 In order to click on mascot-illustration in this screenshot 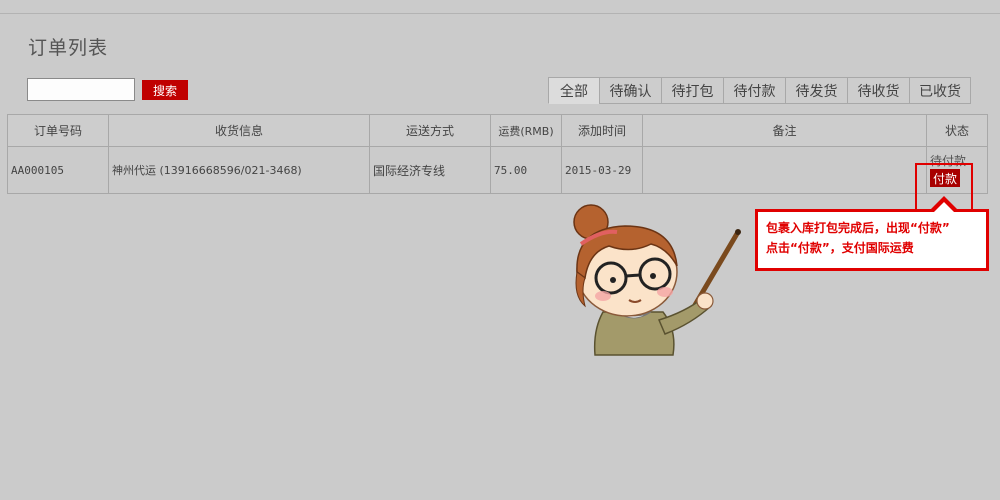, I will do `click(657, 280)`.